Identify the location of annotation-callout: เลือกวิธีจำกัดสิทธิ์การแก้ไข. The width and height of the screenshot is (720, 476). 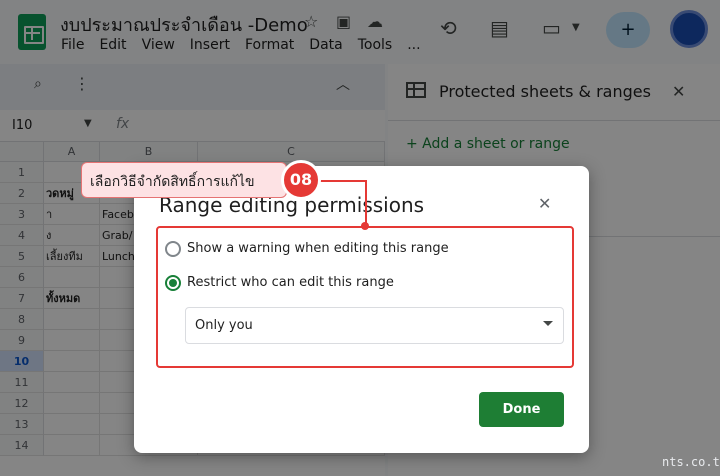
(184, 180).